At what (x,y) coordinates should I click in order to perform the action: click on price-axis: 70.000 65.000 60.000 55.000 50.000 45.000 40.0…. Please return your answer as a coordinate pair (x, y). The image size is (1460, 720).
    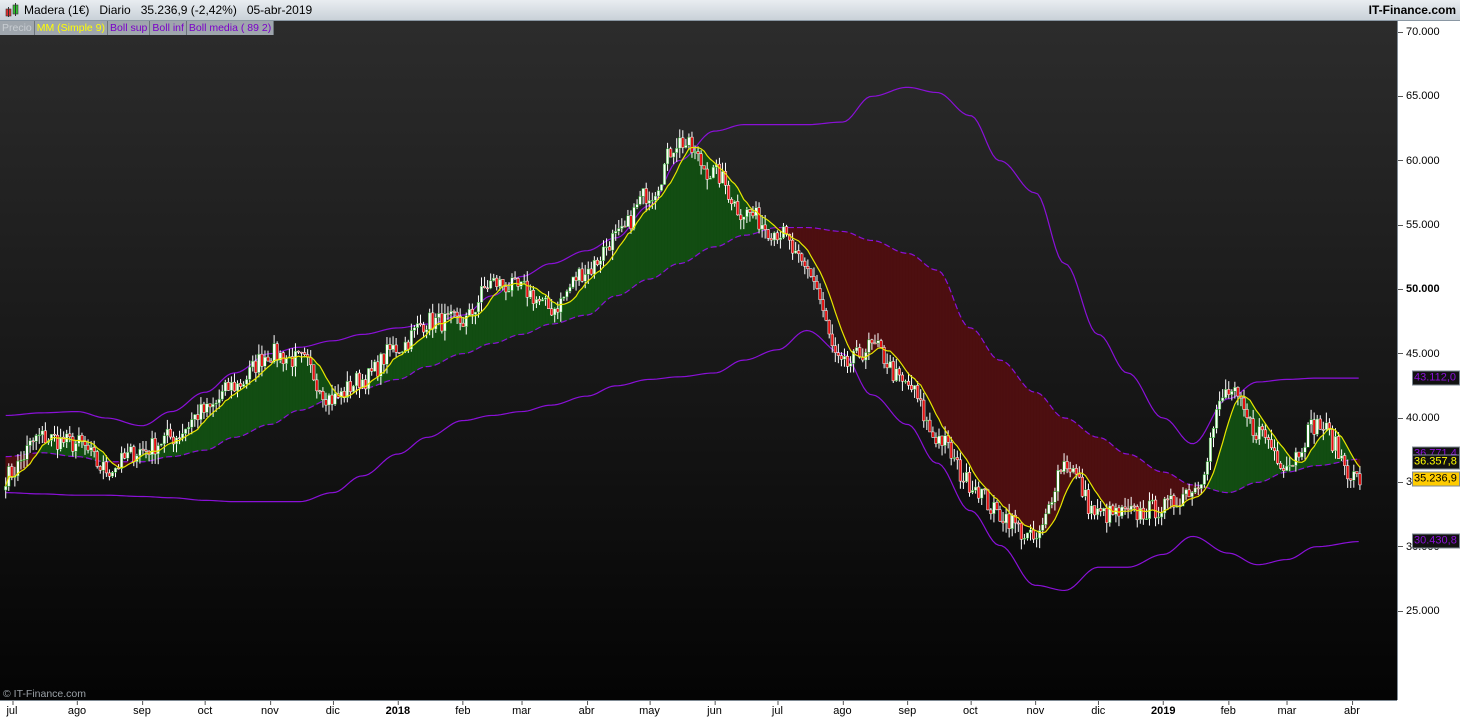
    Looking at the image, I should click on (1428, 360).